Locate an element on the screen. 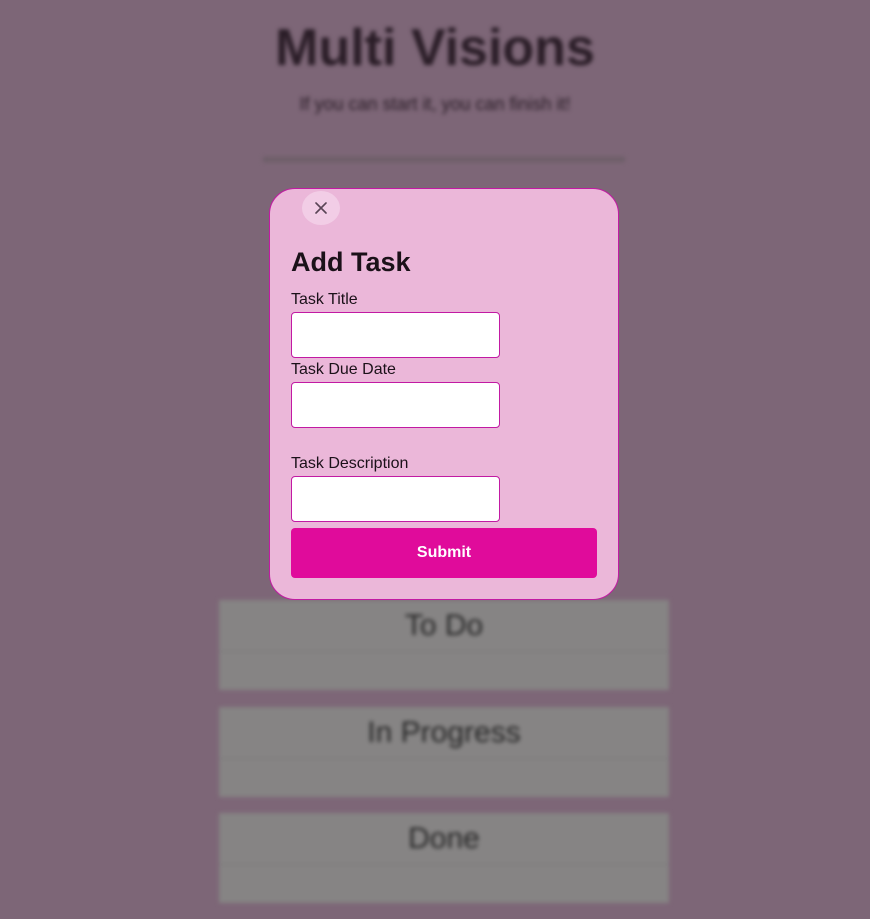  column-done: Done is located at coordinates (444, 858).